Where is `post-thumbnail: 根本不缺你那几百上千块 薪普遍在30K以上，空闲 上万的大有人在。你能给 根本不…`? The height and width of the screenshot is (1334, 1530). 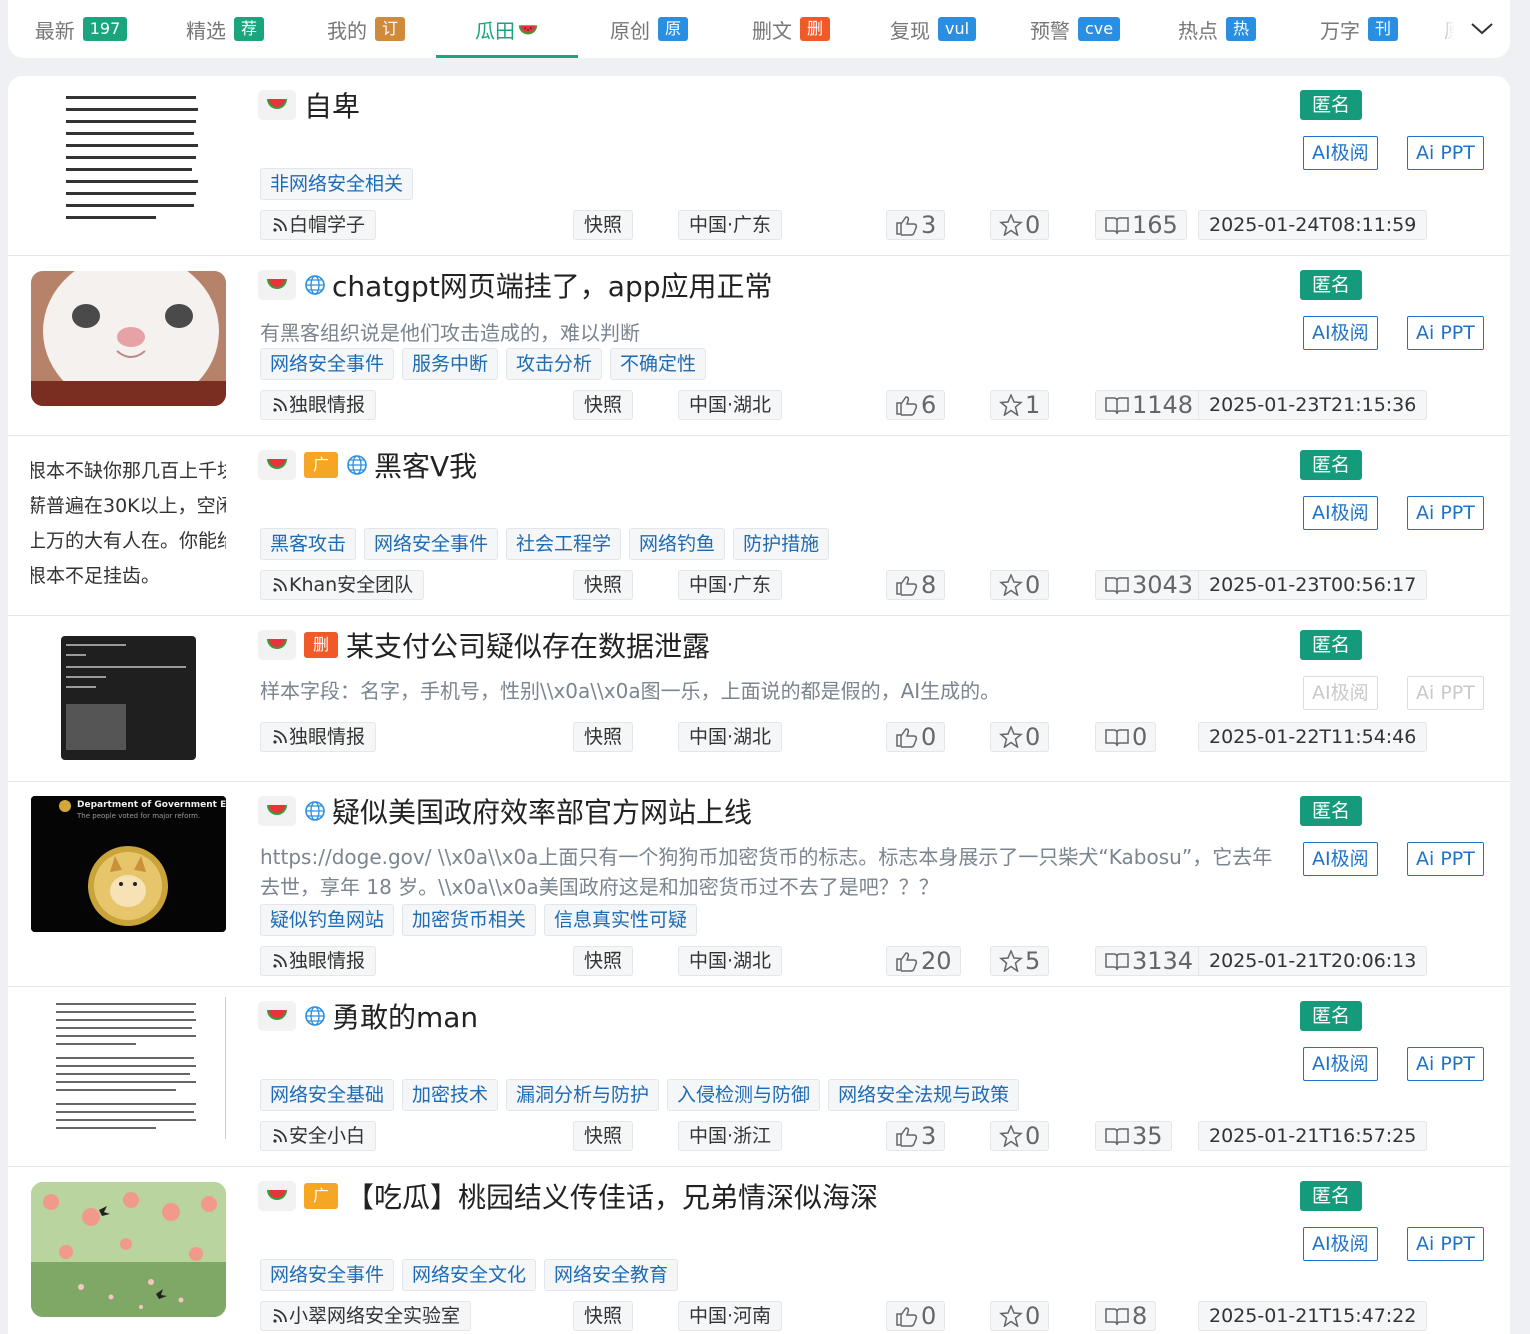
post-thumbnail: 根本不缺你那几百上千块 薪普遍在30K以上，空闲 上万的大有人在。你能给 根本不… is located at coordinates (128, 519).